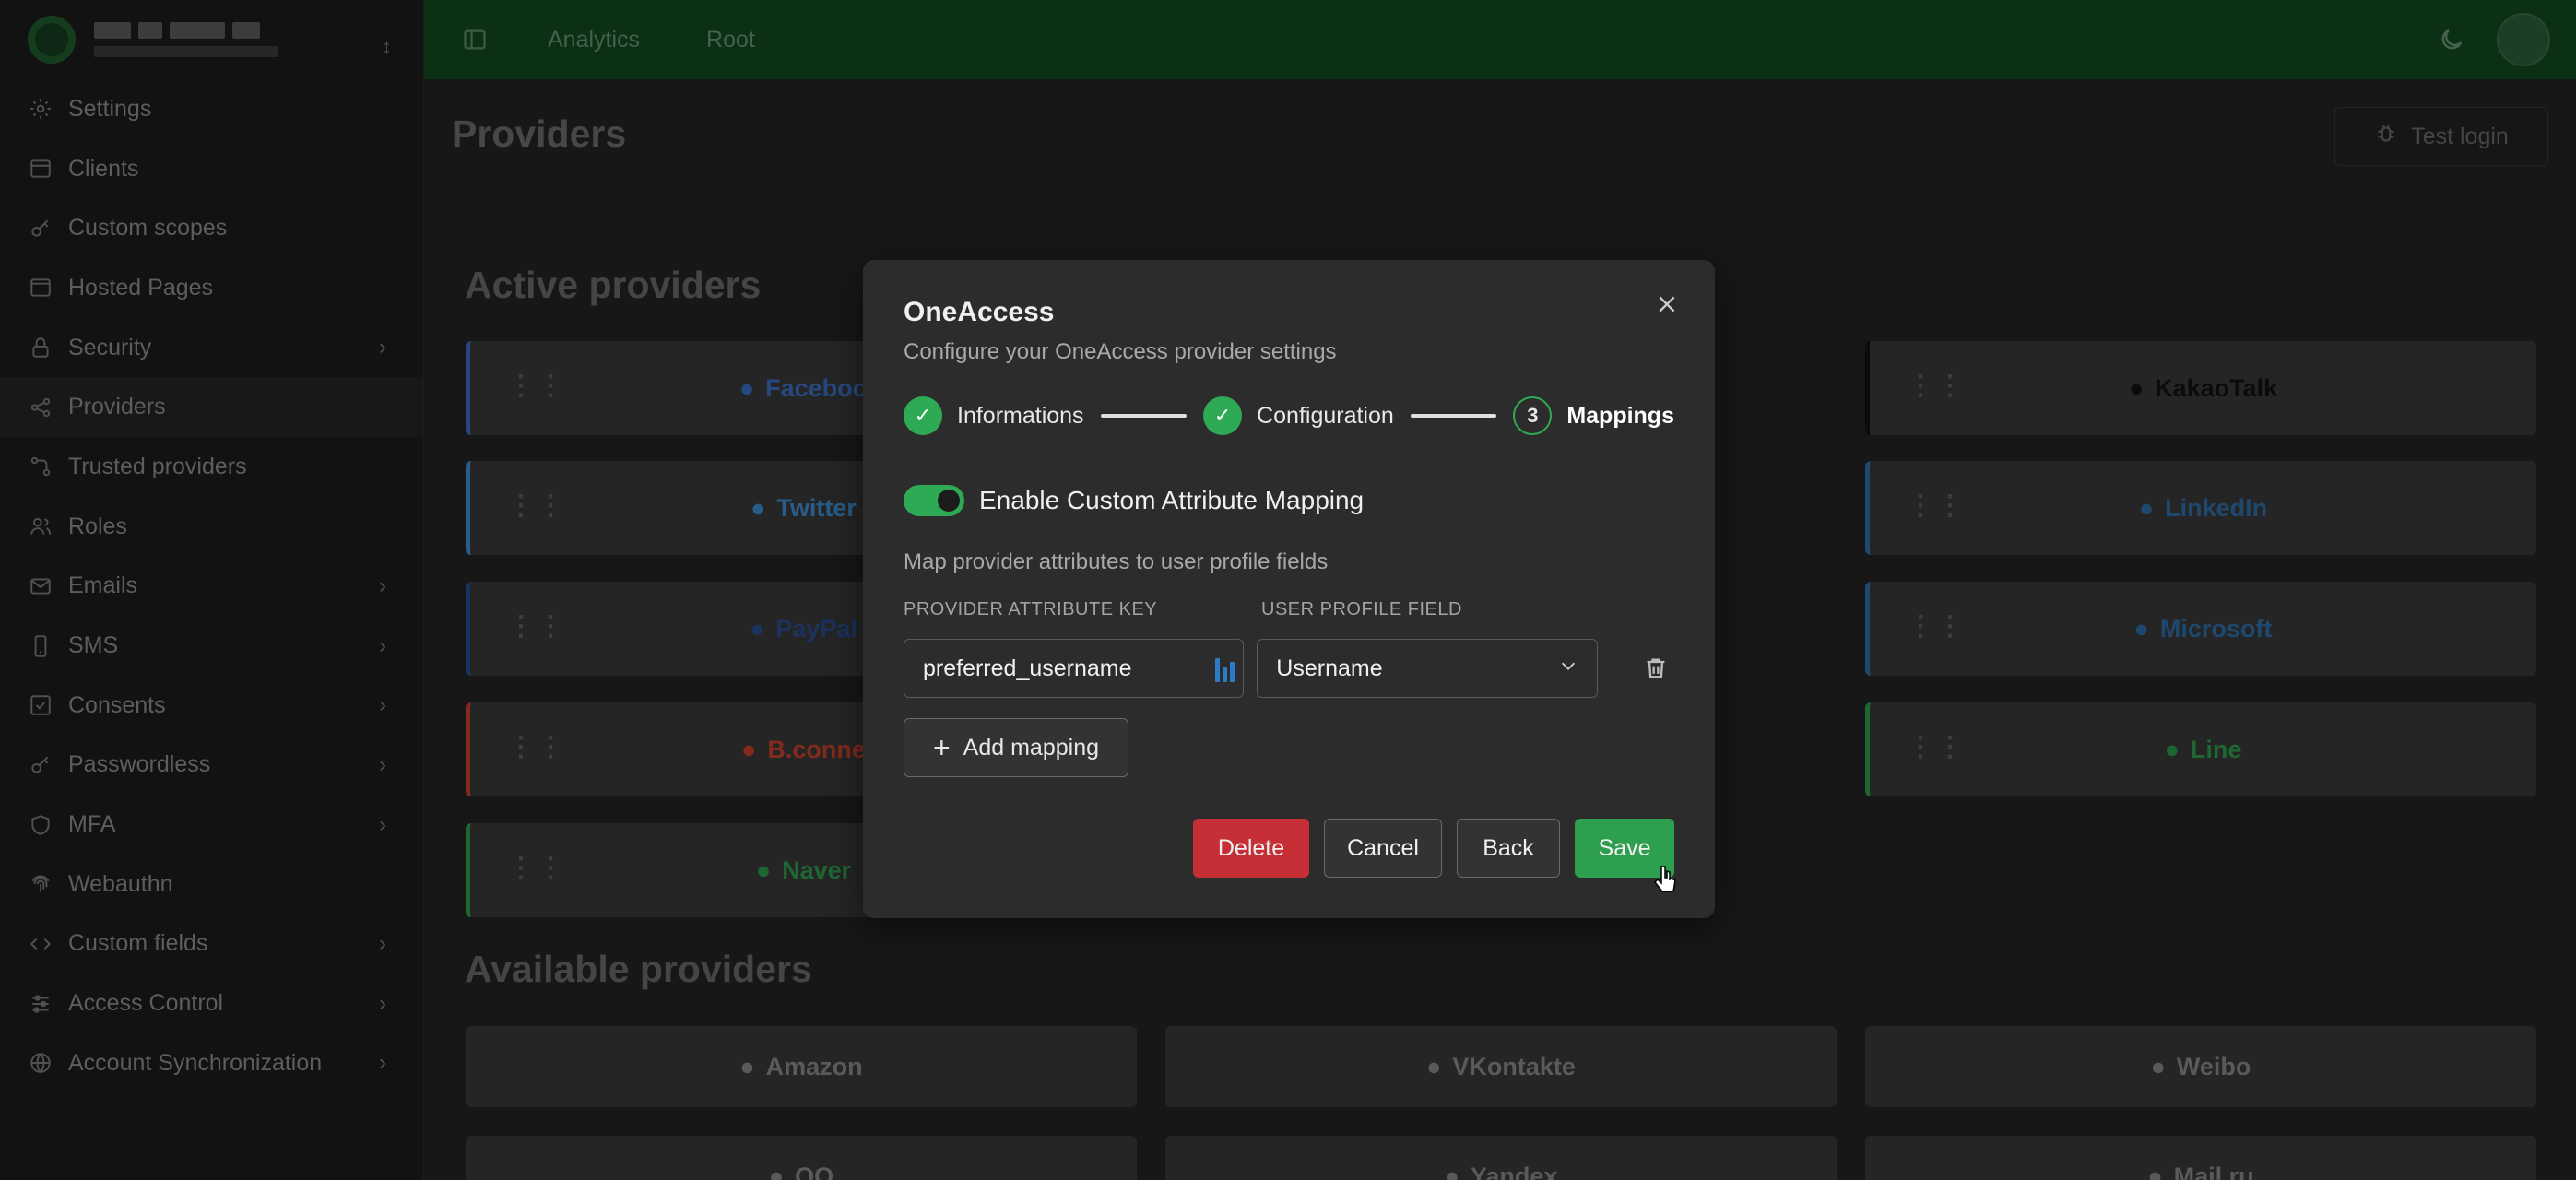  I want to click on chevron-down-icon, so click(1568, 668).